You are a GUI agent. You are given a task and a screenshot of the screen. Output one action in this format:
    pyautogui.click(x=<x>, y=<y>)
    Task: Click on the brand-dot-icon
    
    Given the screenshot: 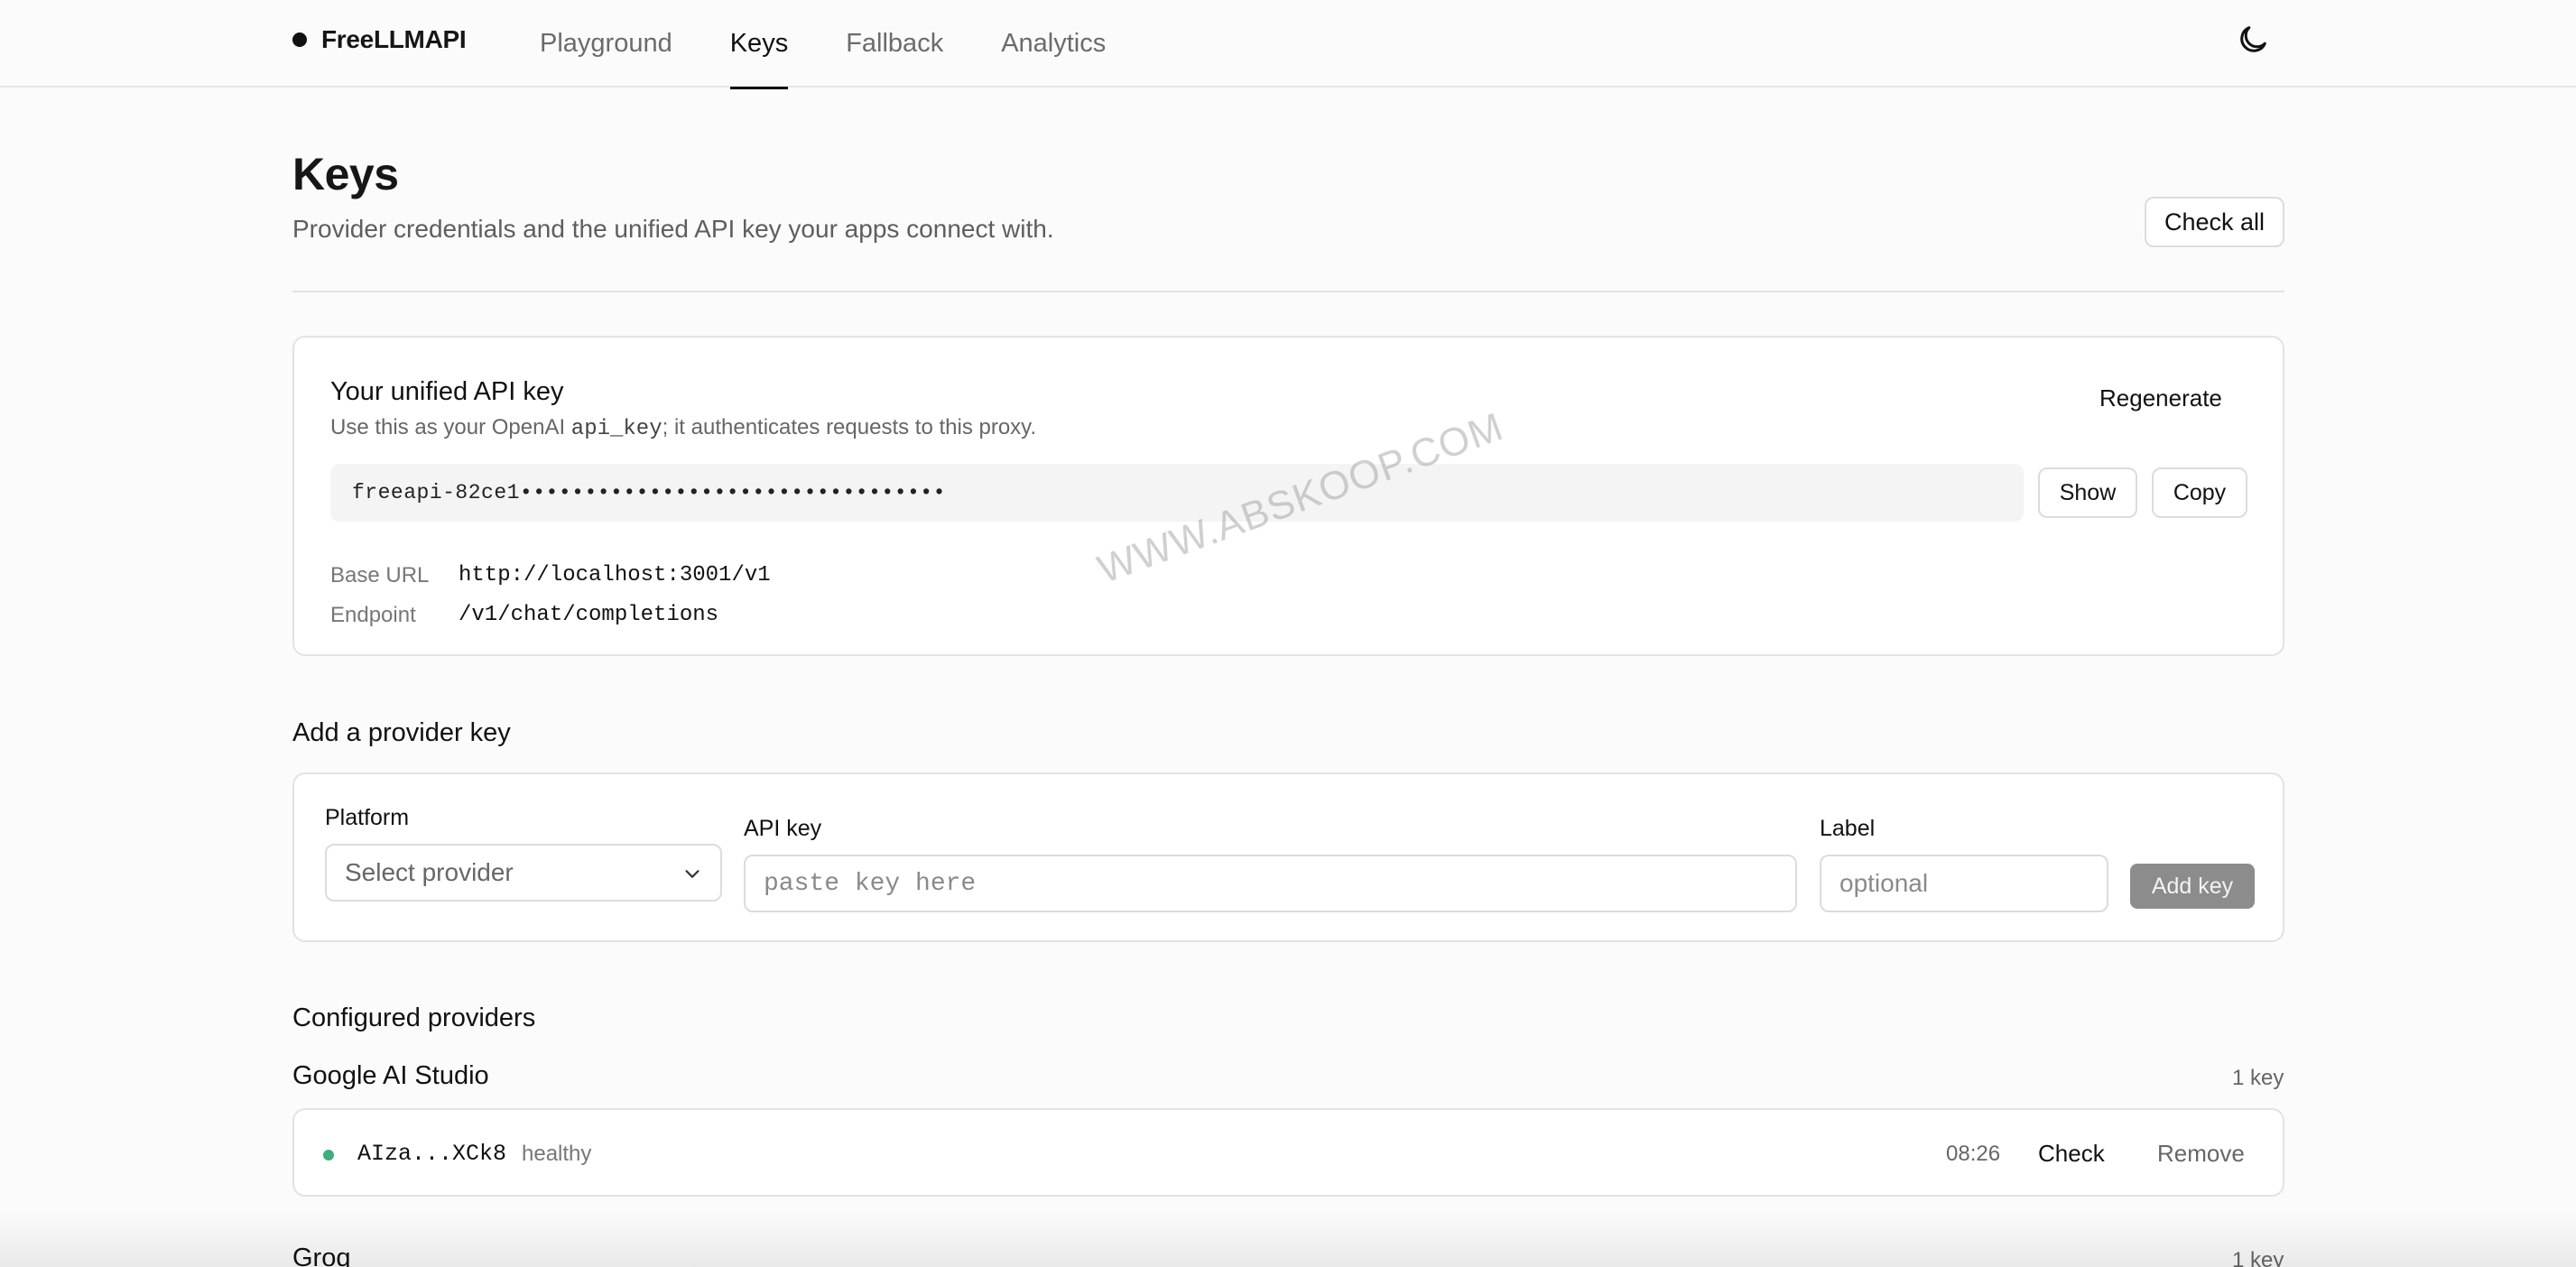 What is the action you would take?
    pyautogui.click(x=299, y=39)
    